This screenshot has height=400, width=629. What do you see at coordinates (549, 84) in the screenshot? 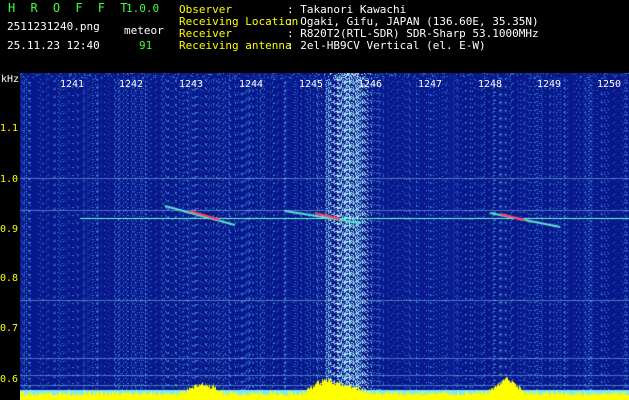
I see `x-tick: 1249` at bounding box center [549, 84].